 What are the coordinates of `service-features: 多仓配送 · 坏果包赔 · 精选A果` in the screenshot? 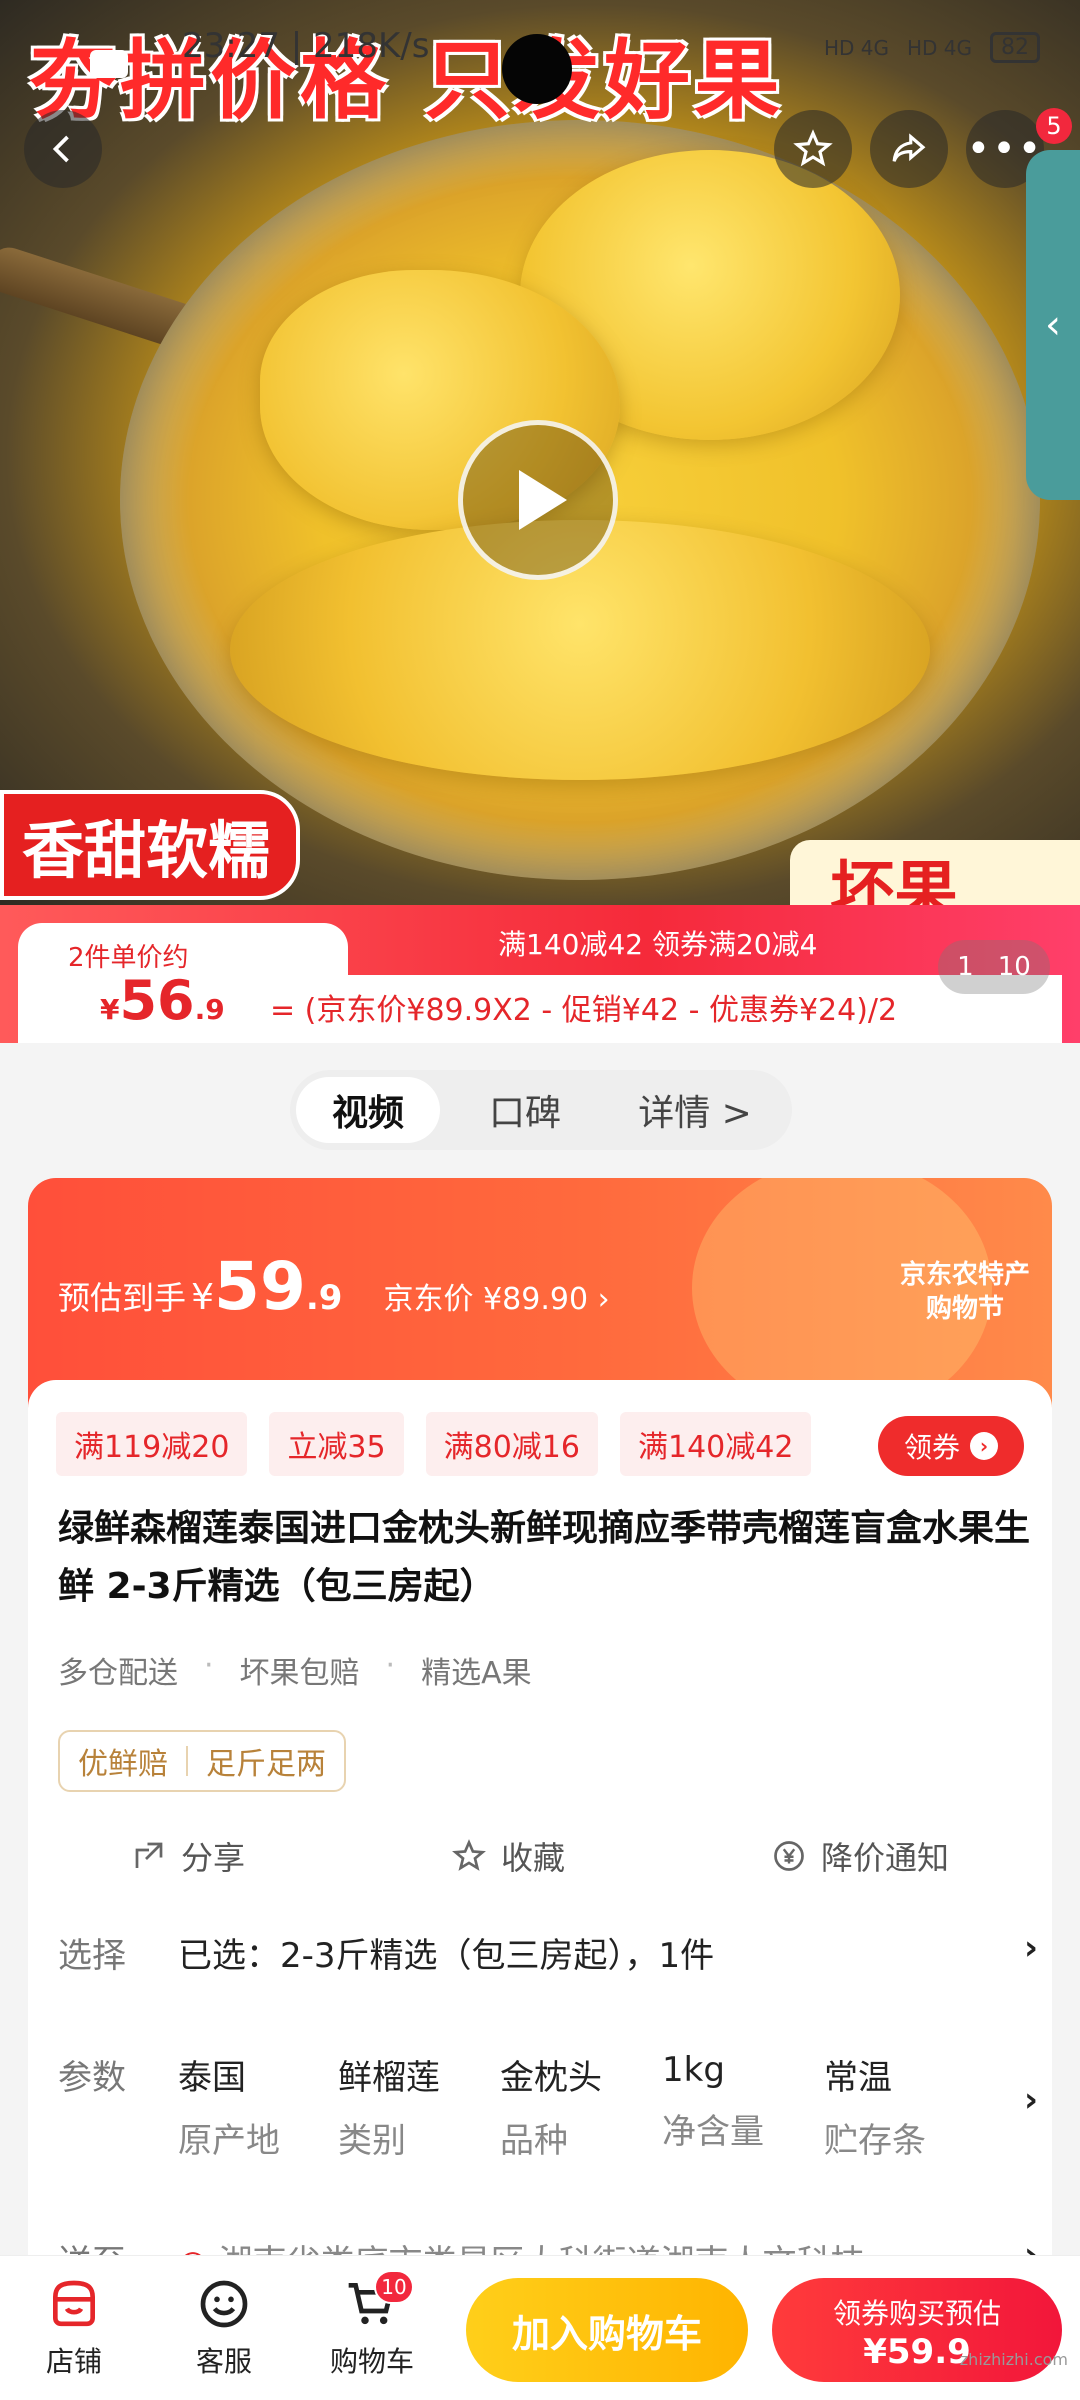 It's located at (295, 1670).